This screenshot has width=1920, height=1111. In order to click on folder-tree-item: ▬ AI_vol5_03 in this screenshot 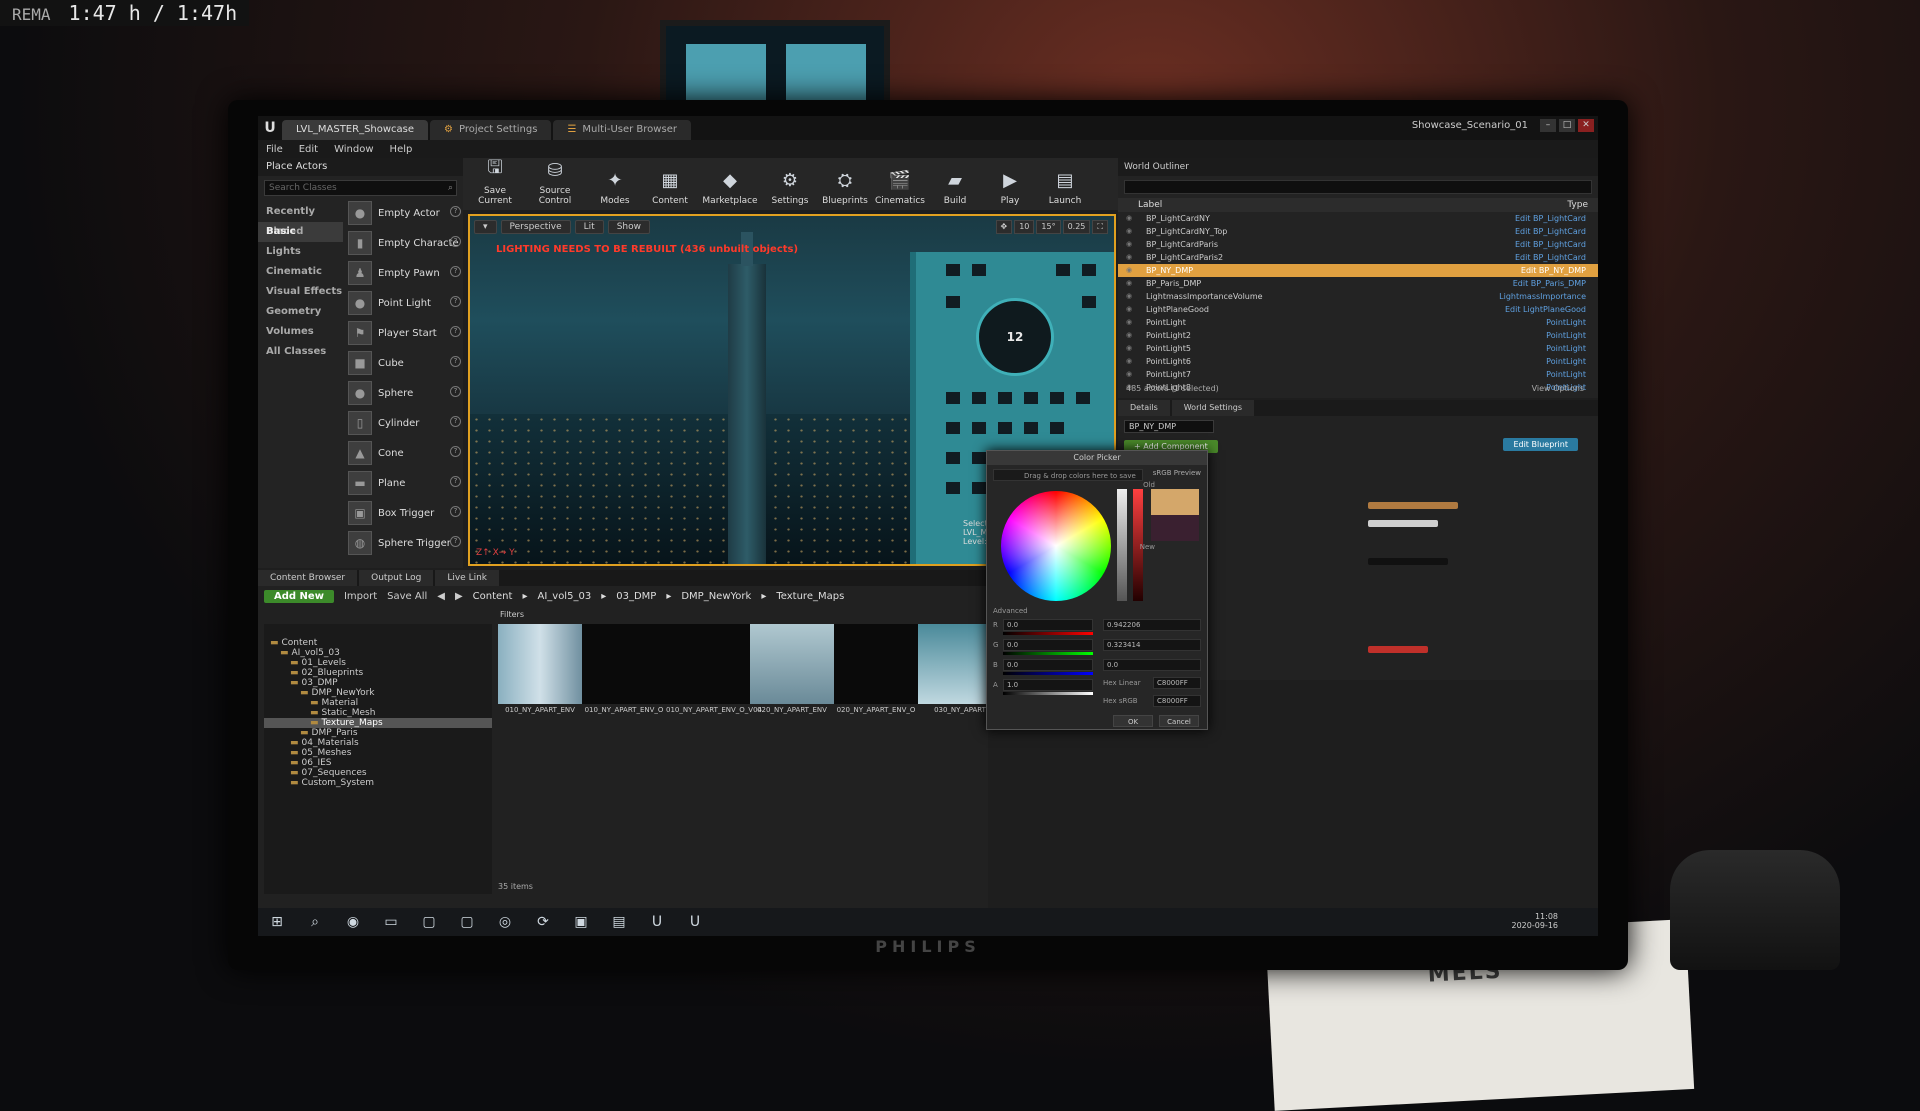, I will do `click(378, 653)`.